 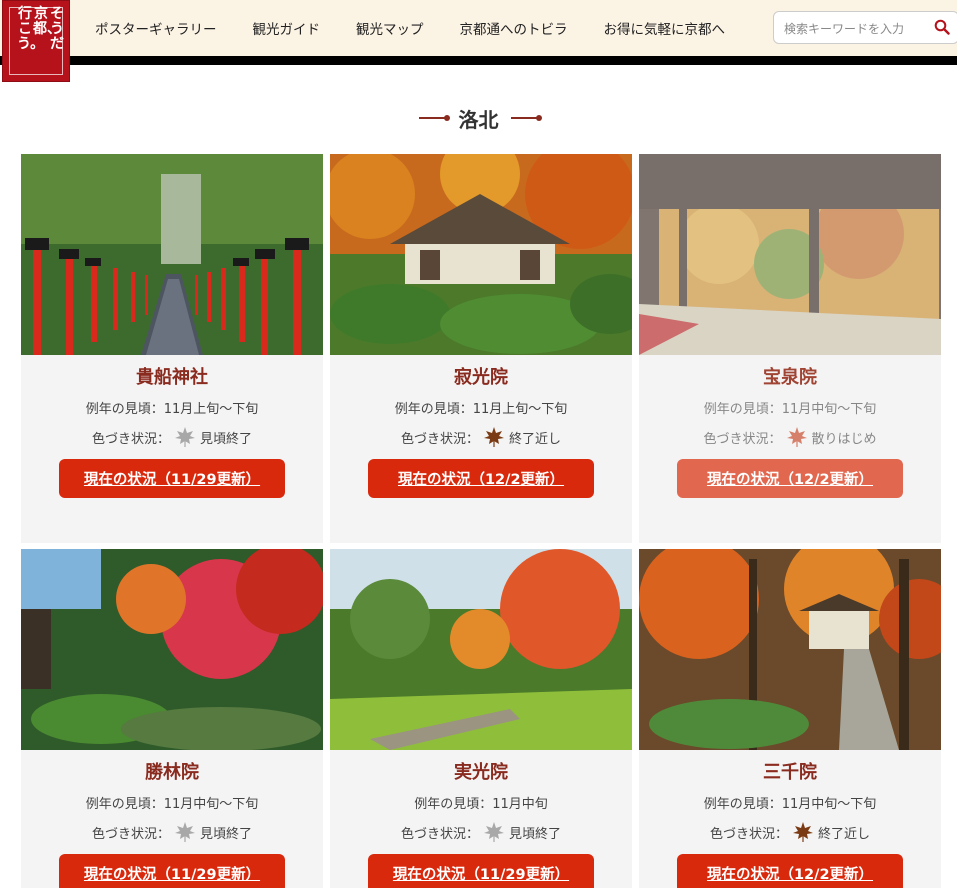 What do you see at coordinates (665, 28) in the screenshot?
I see `nav-deals: お得に気軽に京都へ` at bounding box center [665, 28].